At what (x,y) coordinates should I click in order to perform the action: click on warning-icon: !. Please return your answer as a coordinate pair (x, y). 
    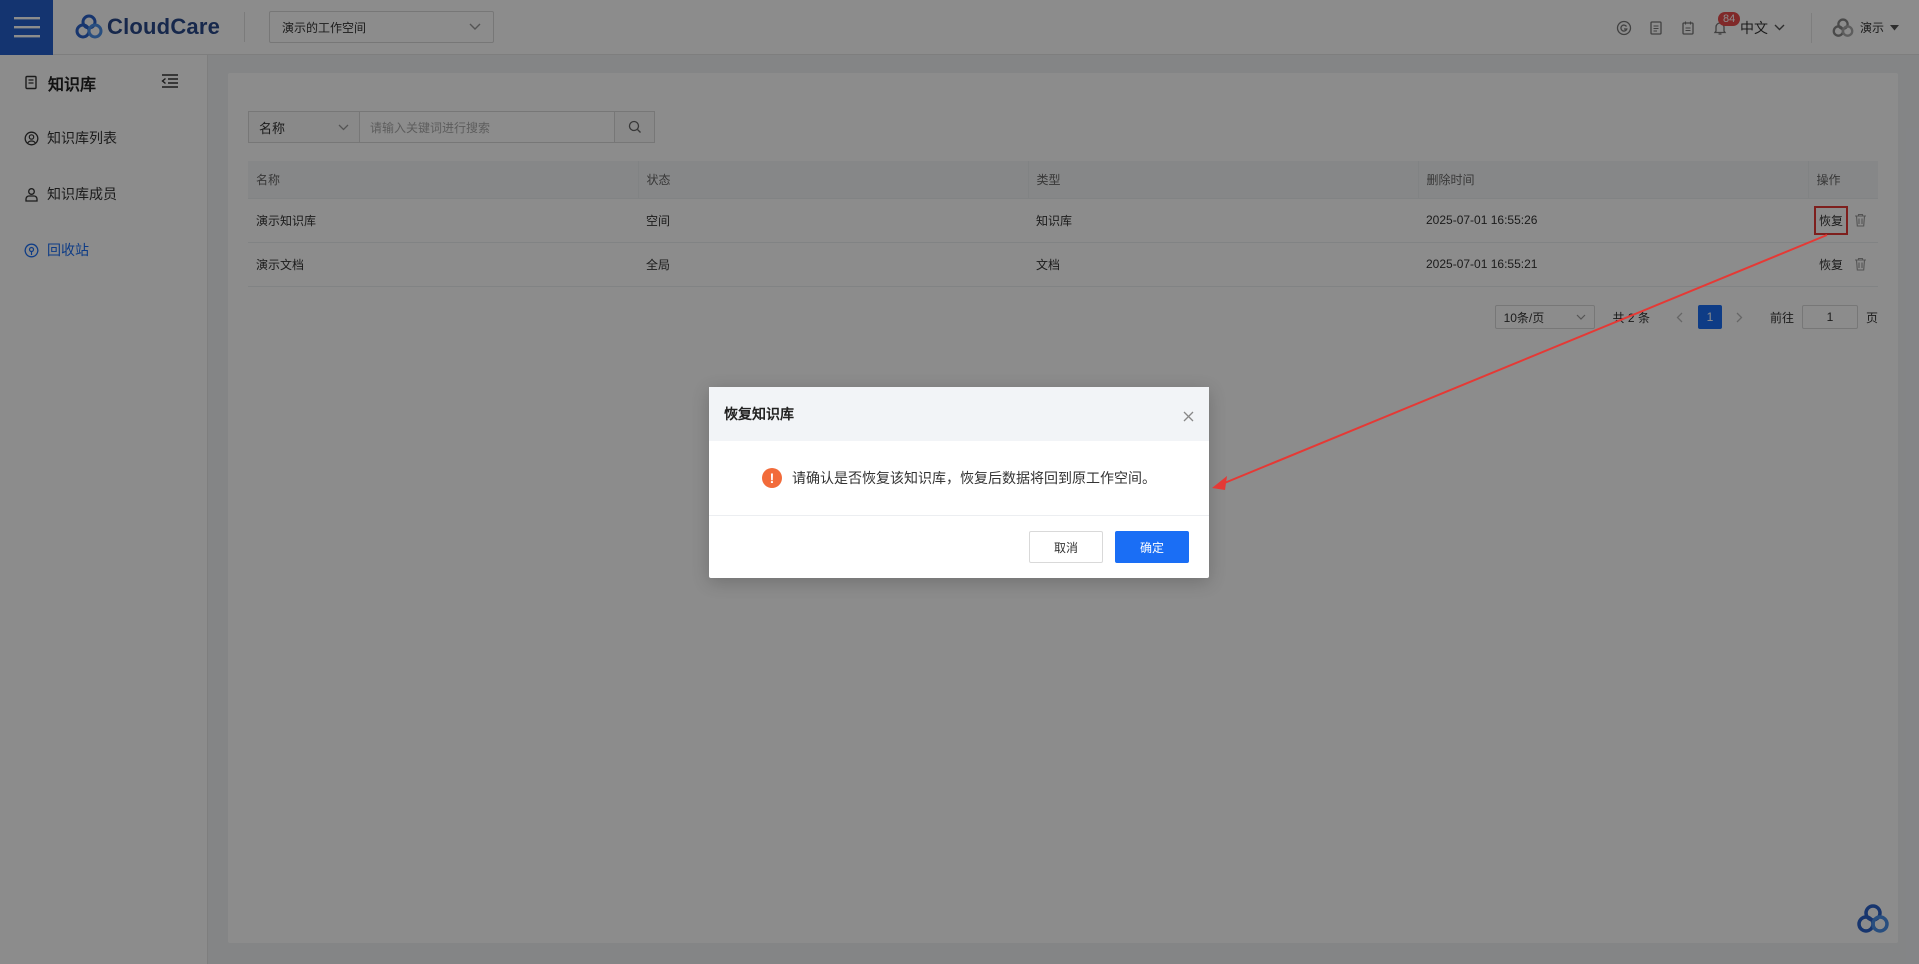
    Looking at the image, I should click on (772, 478).